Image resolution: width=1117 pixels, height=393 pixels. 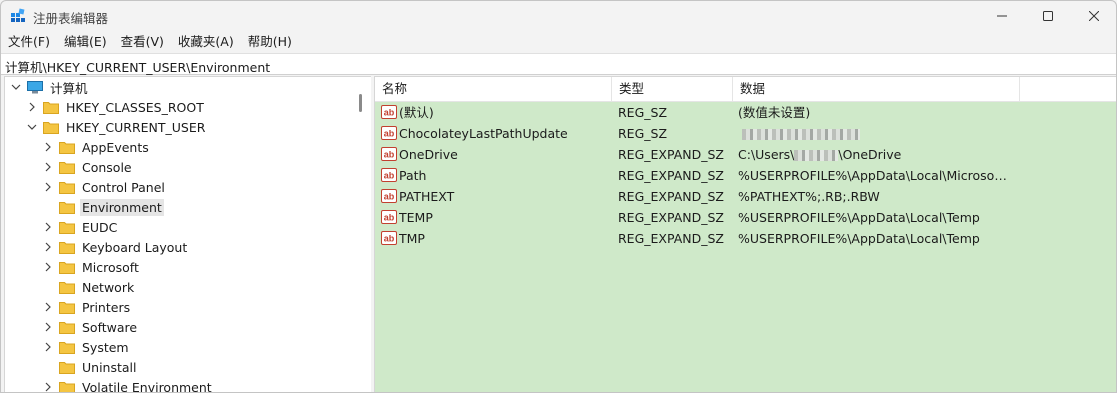 What do you see at coordinates (360, 103) in the screenshot?
I see `tree-scrollbar-thumb` at bounding box center [360, 103].